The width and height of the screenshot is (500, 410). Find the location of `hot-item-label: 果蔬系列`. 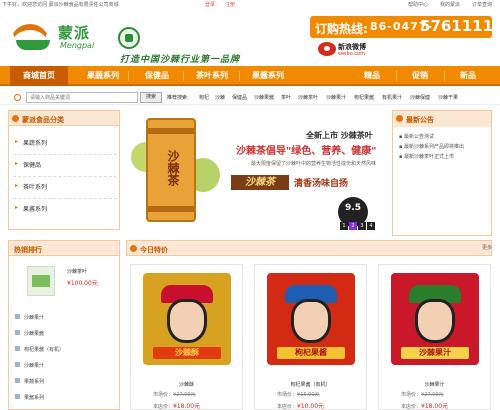

hot-item-label: 果蔬系列 is located at coordinates (34, 382).